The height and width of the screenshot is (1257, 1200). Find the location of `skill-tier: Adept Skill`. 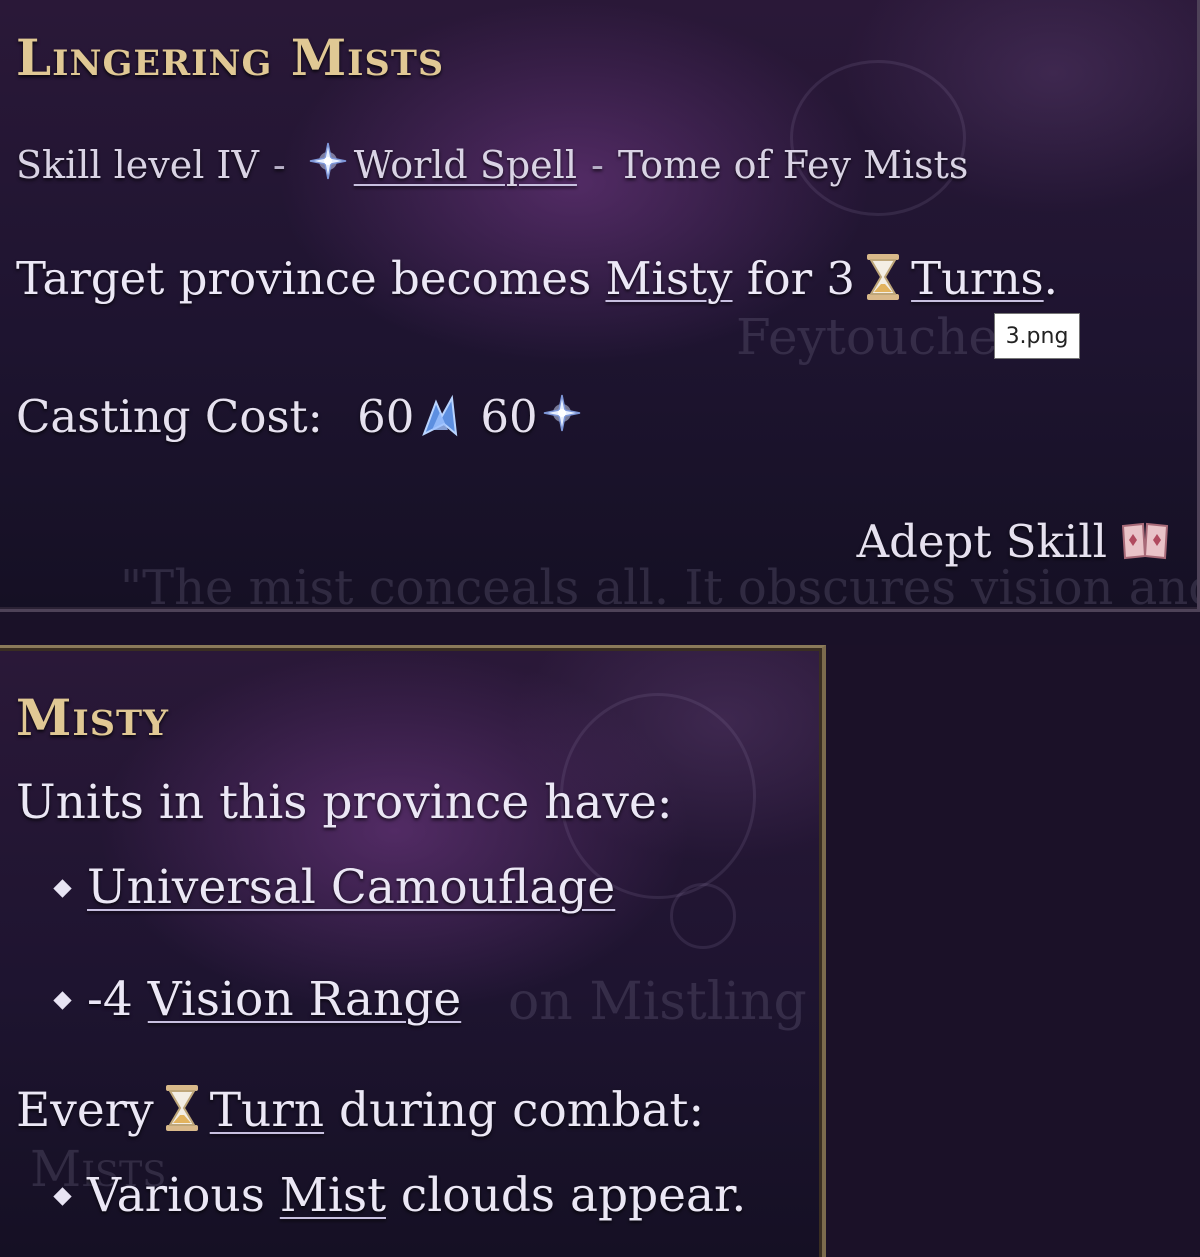

skill-tier: Adept Skill is located at coordinates (1013, 541).